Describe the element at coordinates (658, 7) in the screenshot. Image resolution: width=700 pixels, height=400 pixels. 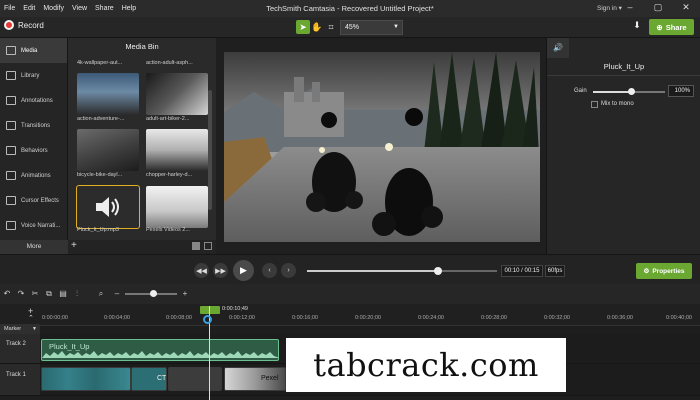
I see `maximize-icon: ▢` at that location.